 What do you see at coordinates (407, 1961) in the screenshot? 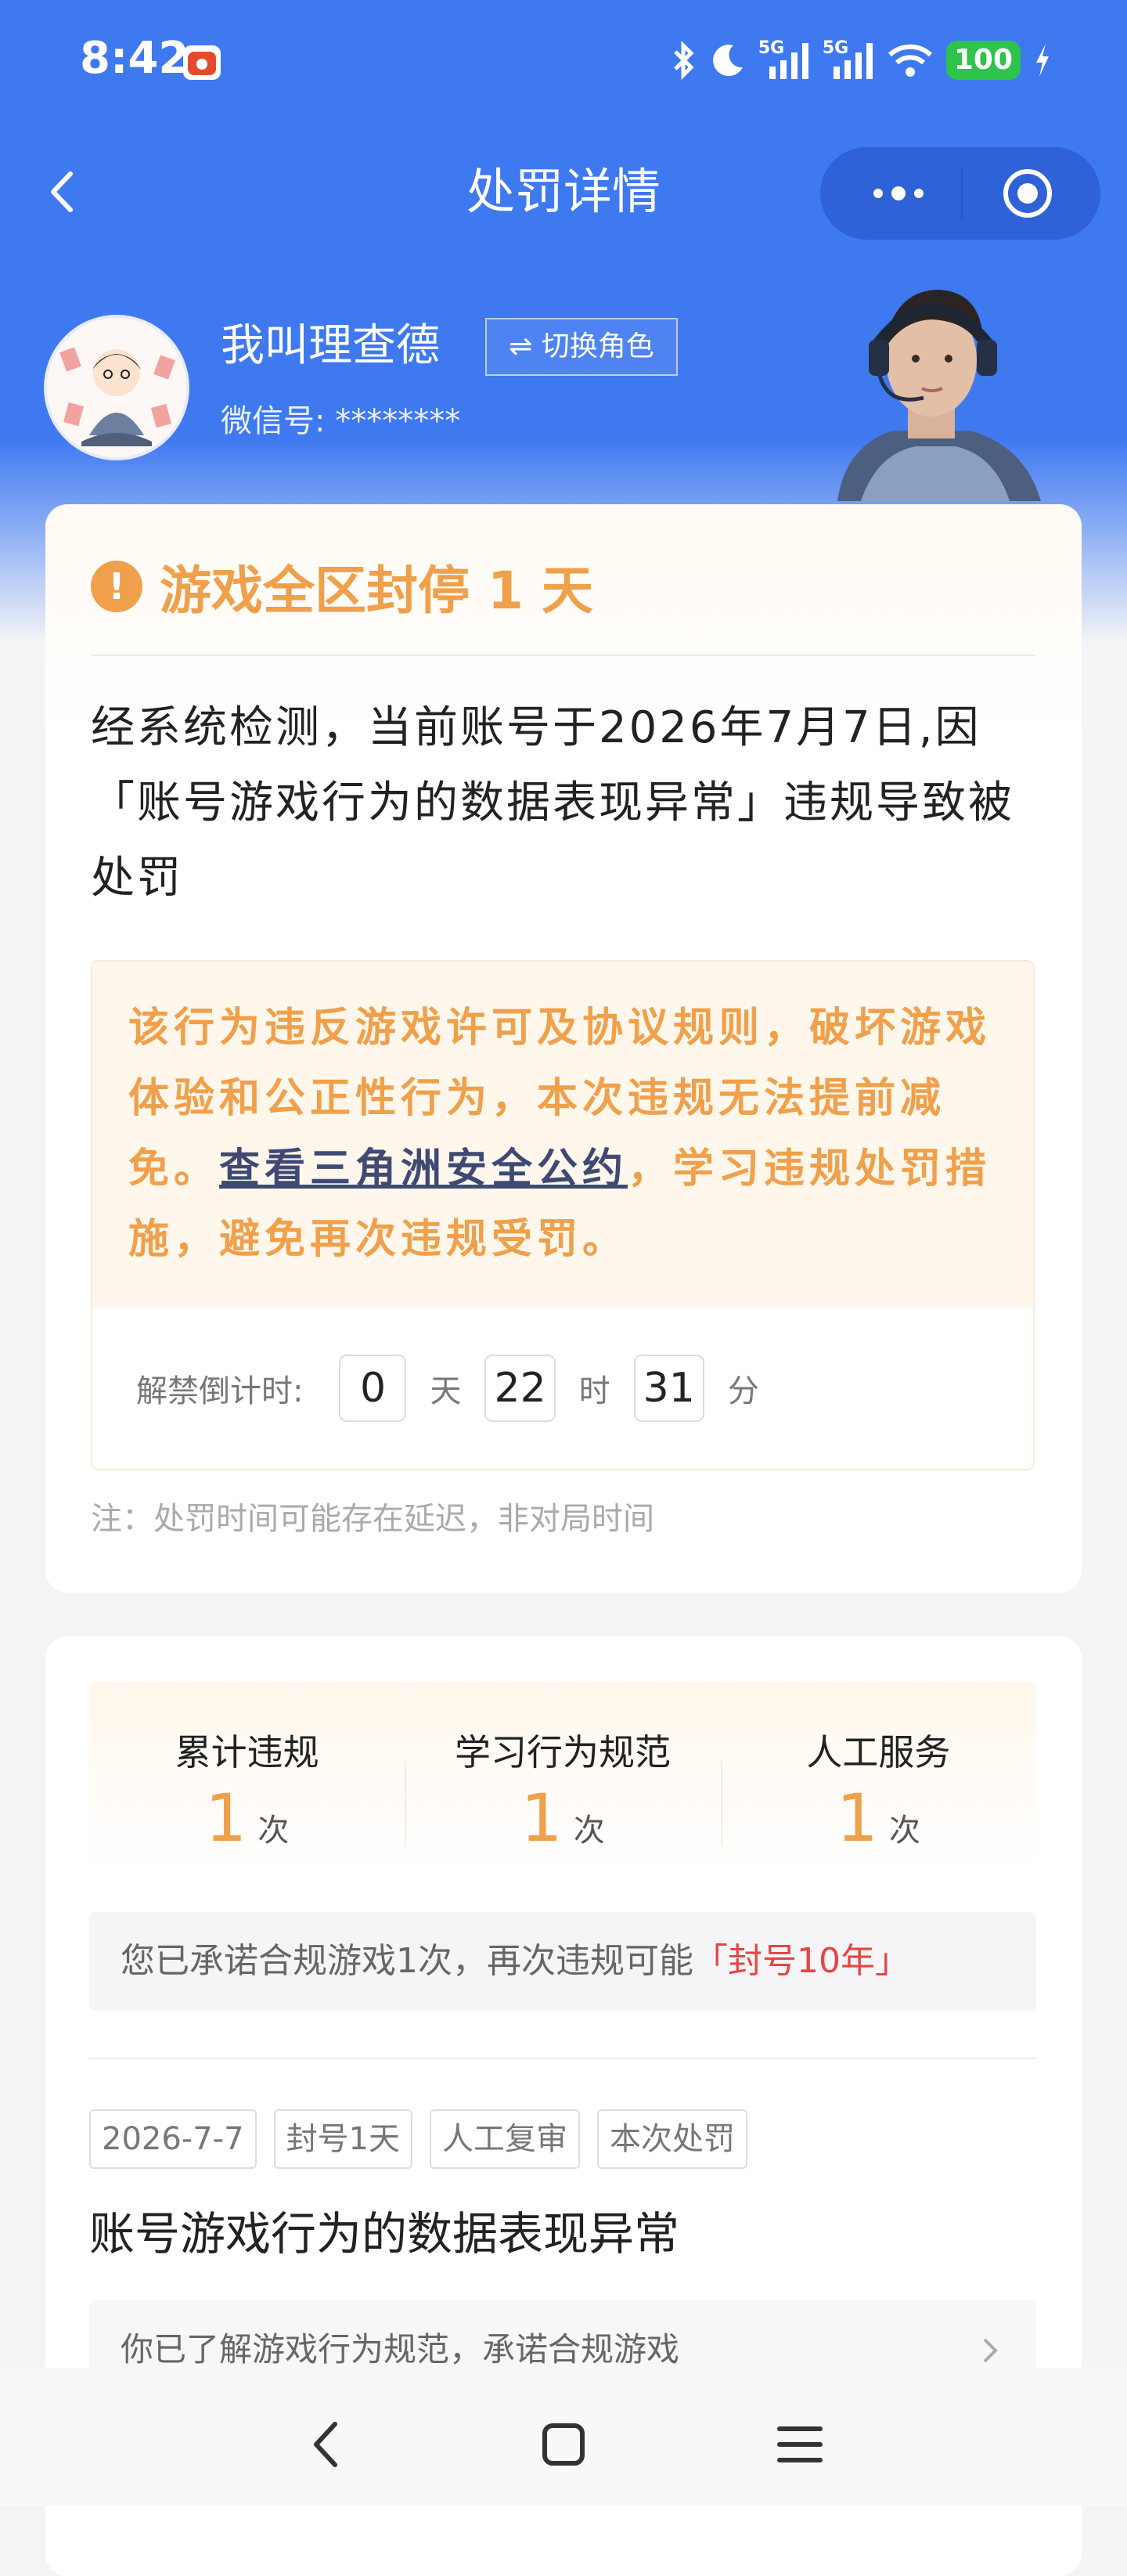
I see `promise-text: 您已承诺合规游戏1次，再次违规可能` at bounding box center [407, 1961].